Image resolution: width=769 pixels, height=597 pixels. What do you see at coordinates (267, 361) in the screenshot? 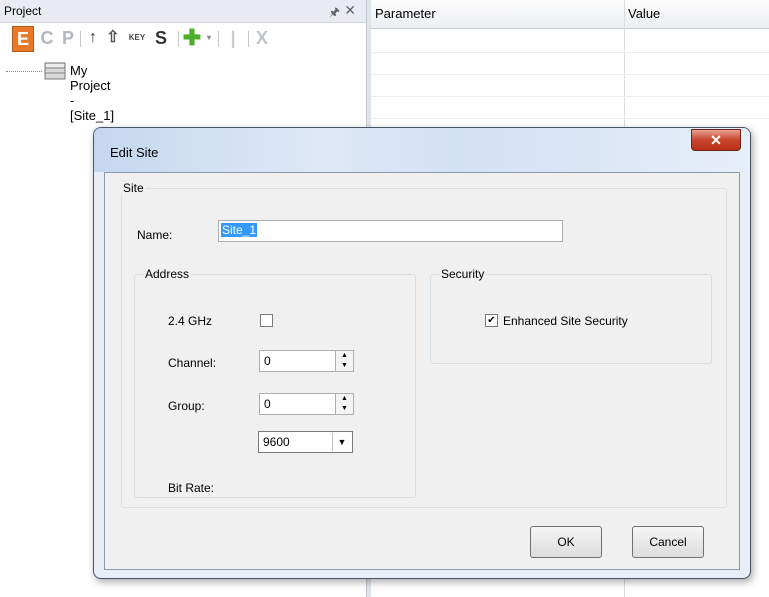
I see `channel-value: 0` at bounding box center [267, 361].